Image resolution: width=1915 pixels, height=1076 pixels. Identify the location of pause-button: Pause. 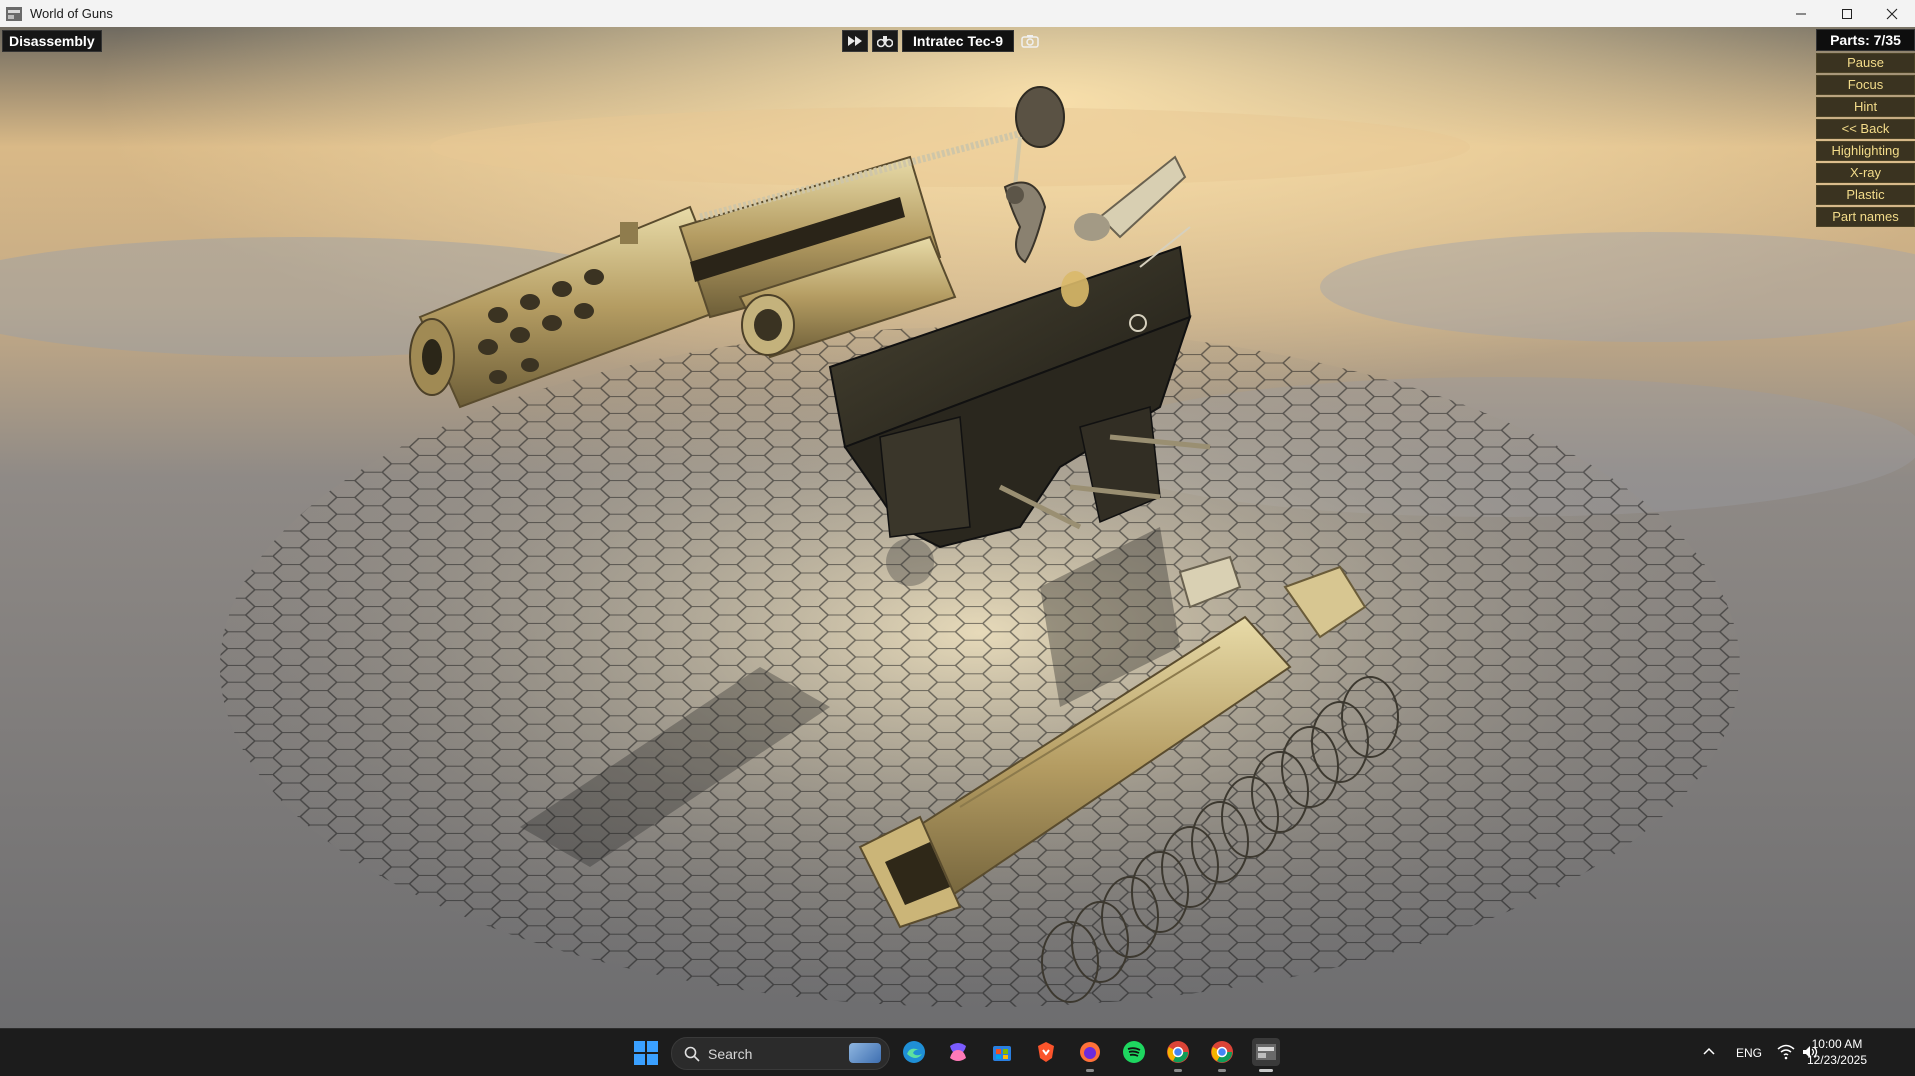
(1865, 63).